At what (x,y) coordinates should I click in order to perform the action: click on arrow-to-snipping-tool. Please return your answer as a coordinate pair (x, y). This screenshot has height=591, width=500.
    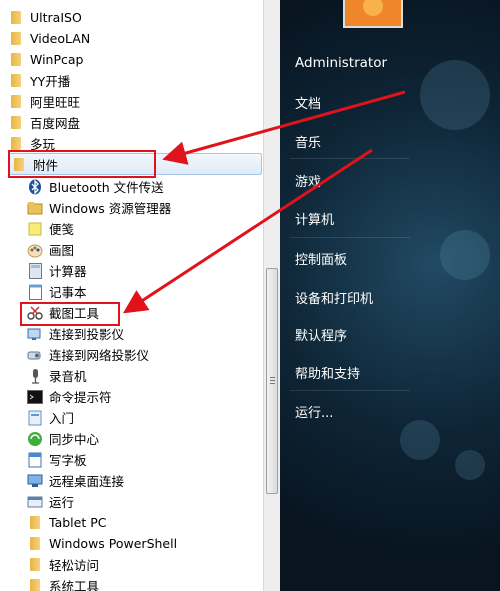
    Looking at the image, I should click on (247, 231).